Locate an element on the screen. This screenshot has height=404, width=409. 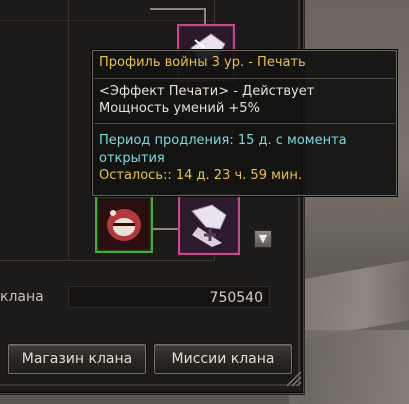
skill-slot-roar is located at coordinates (124, 224).